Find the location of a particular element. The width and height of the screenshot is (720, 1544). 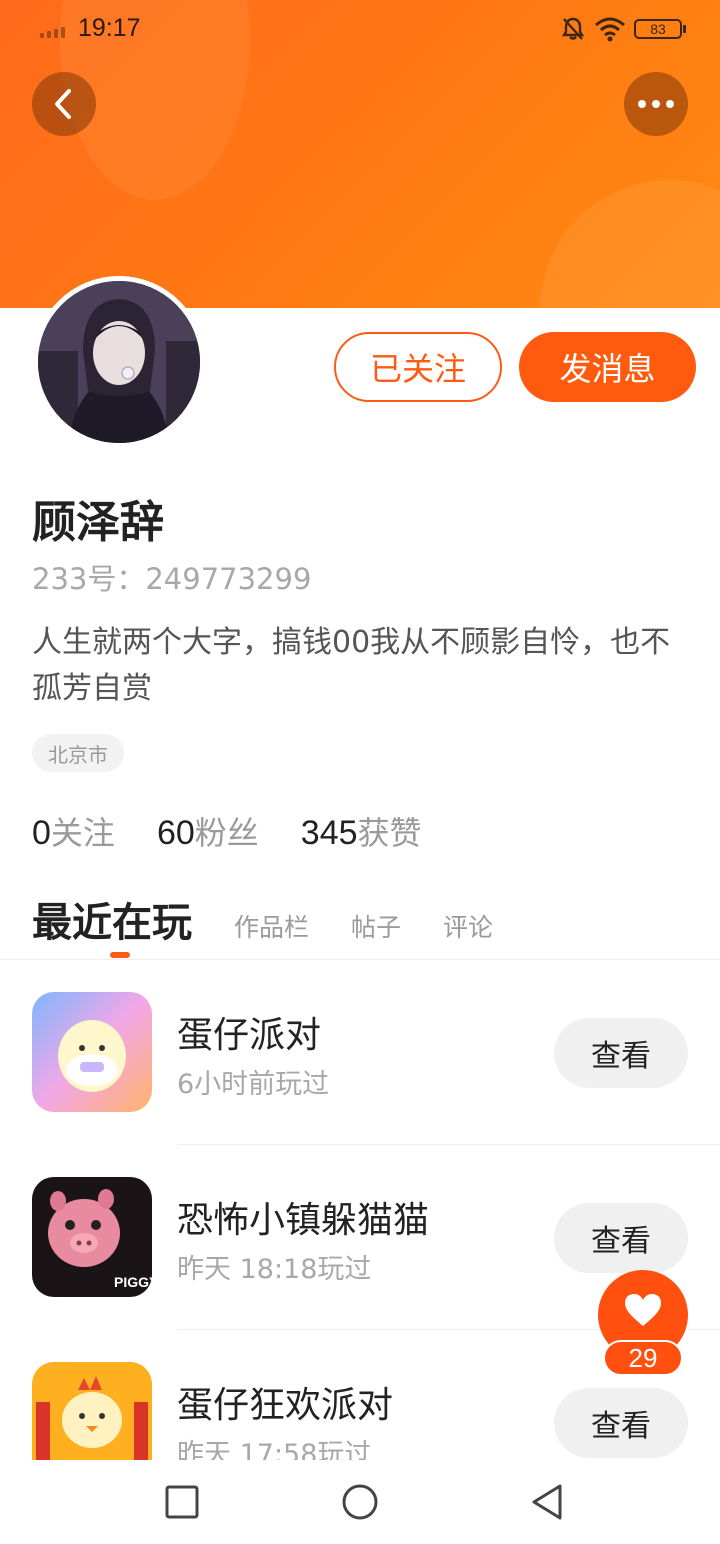

system-nav-bar is located at coordinates (360, 1502).